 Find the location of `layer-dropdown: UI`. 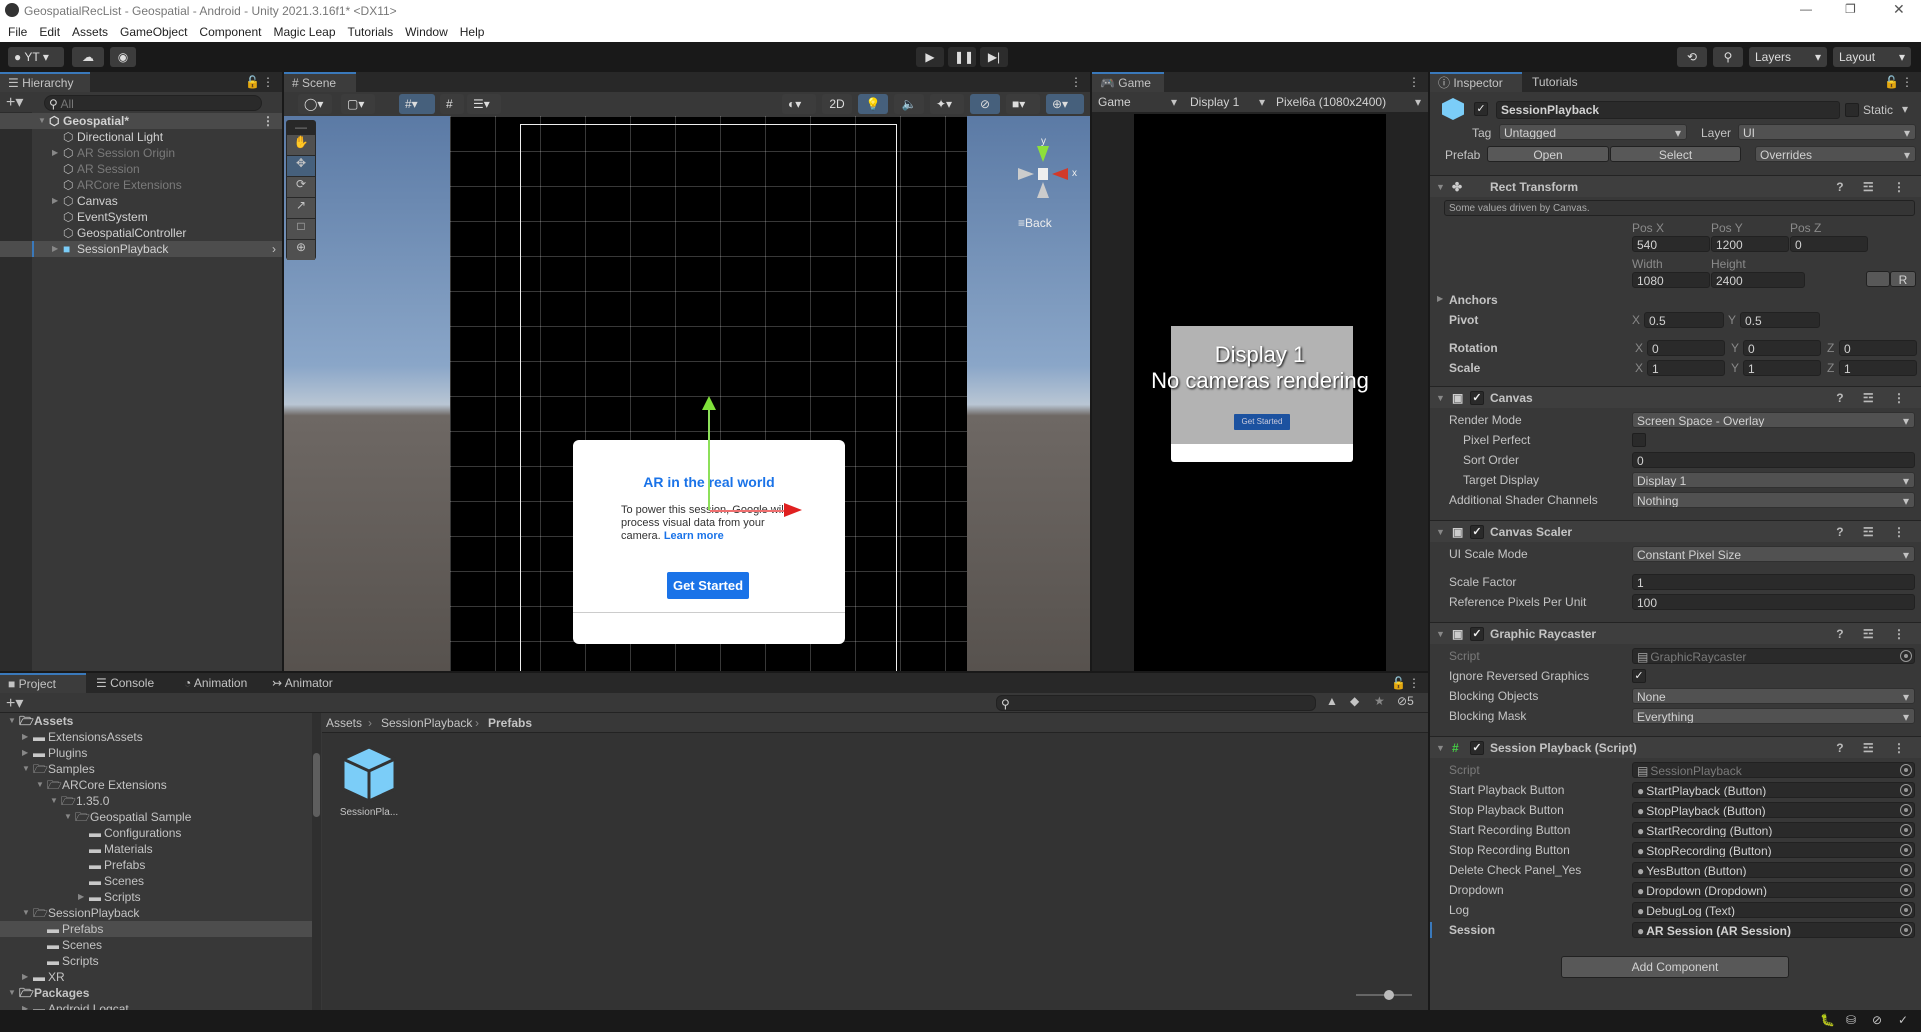

layer-dropdown: UI is located at coordinates (1827, 132).